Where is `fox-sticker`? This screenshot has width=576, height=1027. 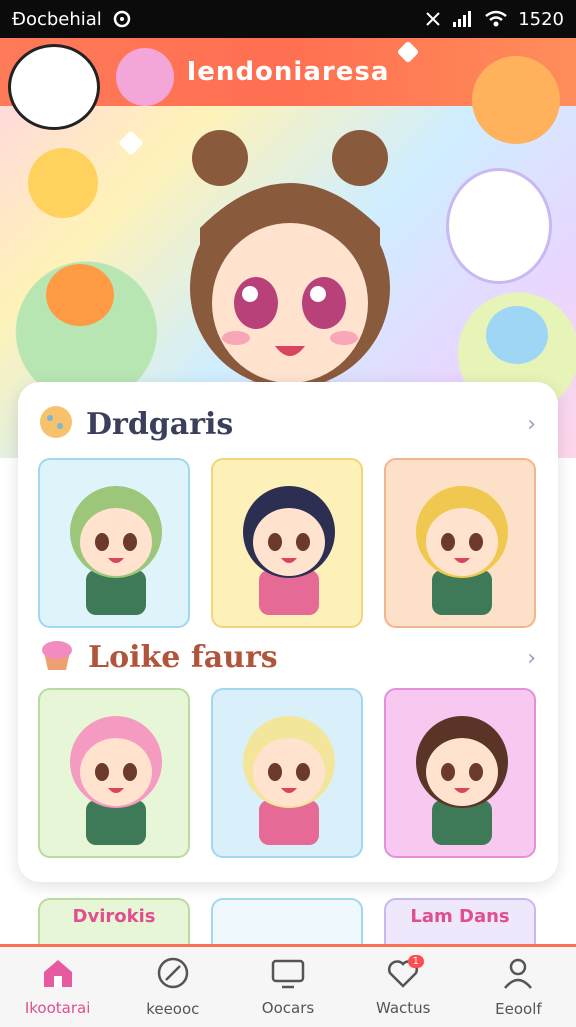 fox-sticker is located at coordinates (516, 100).